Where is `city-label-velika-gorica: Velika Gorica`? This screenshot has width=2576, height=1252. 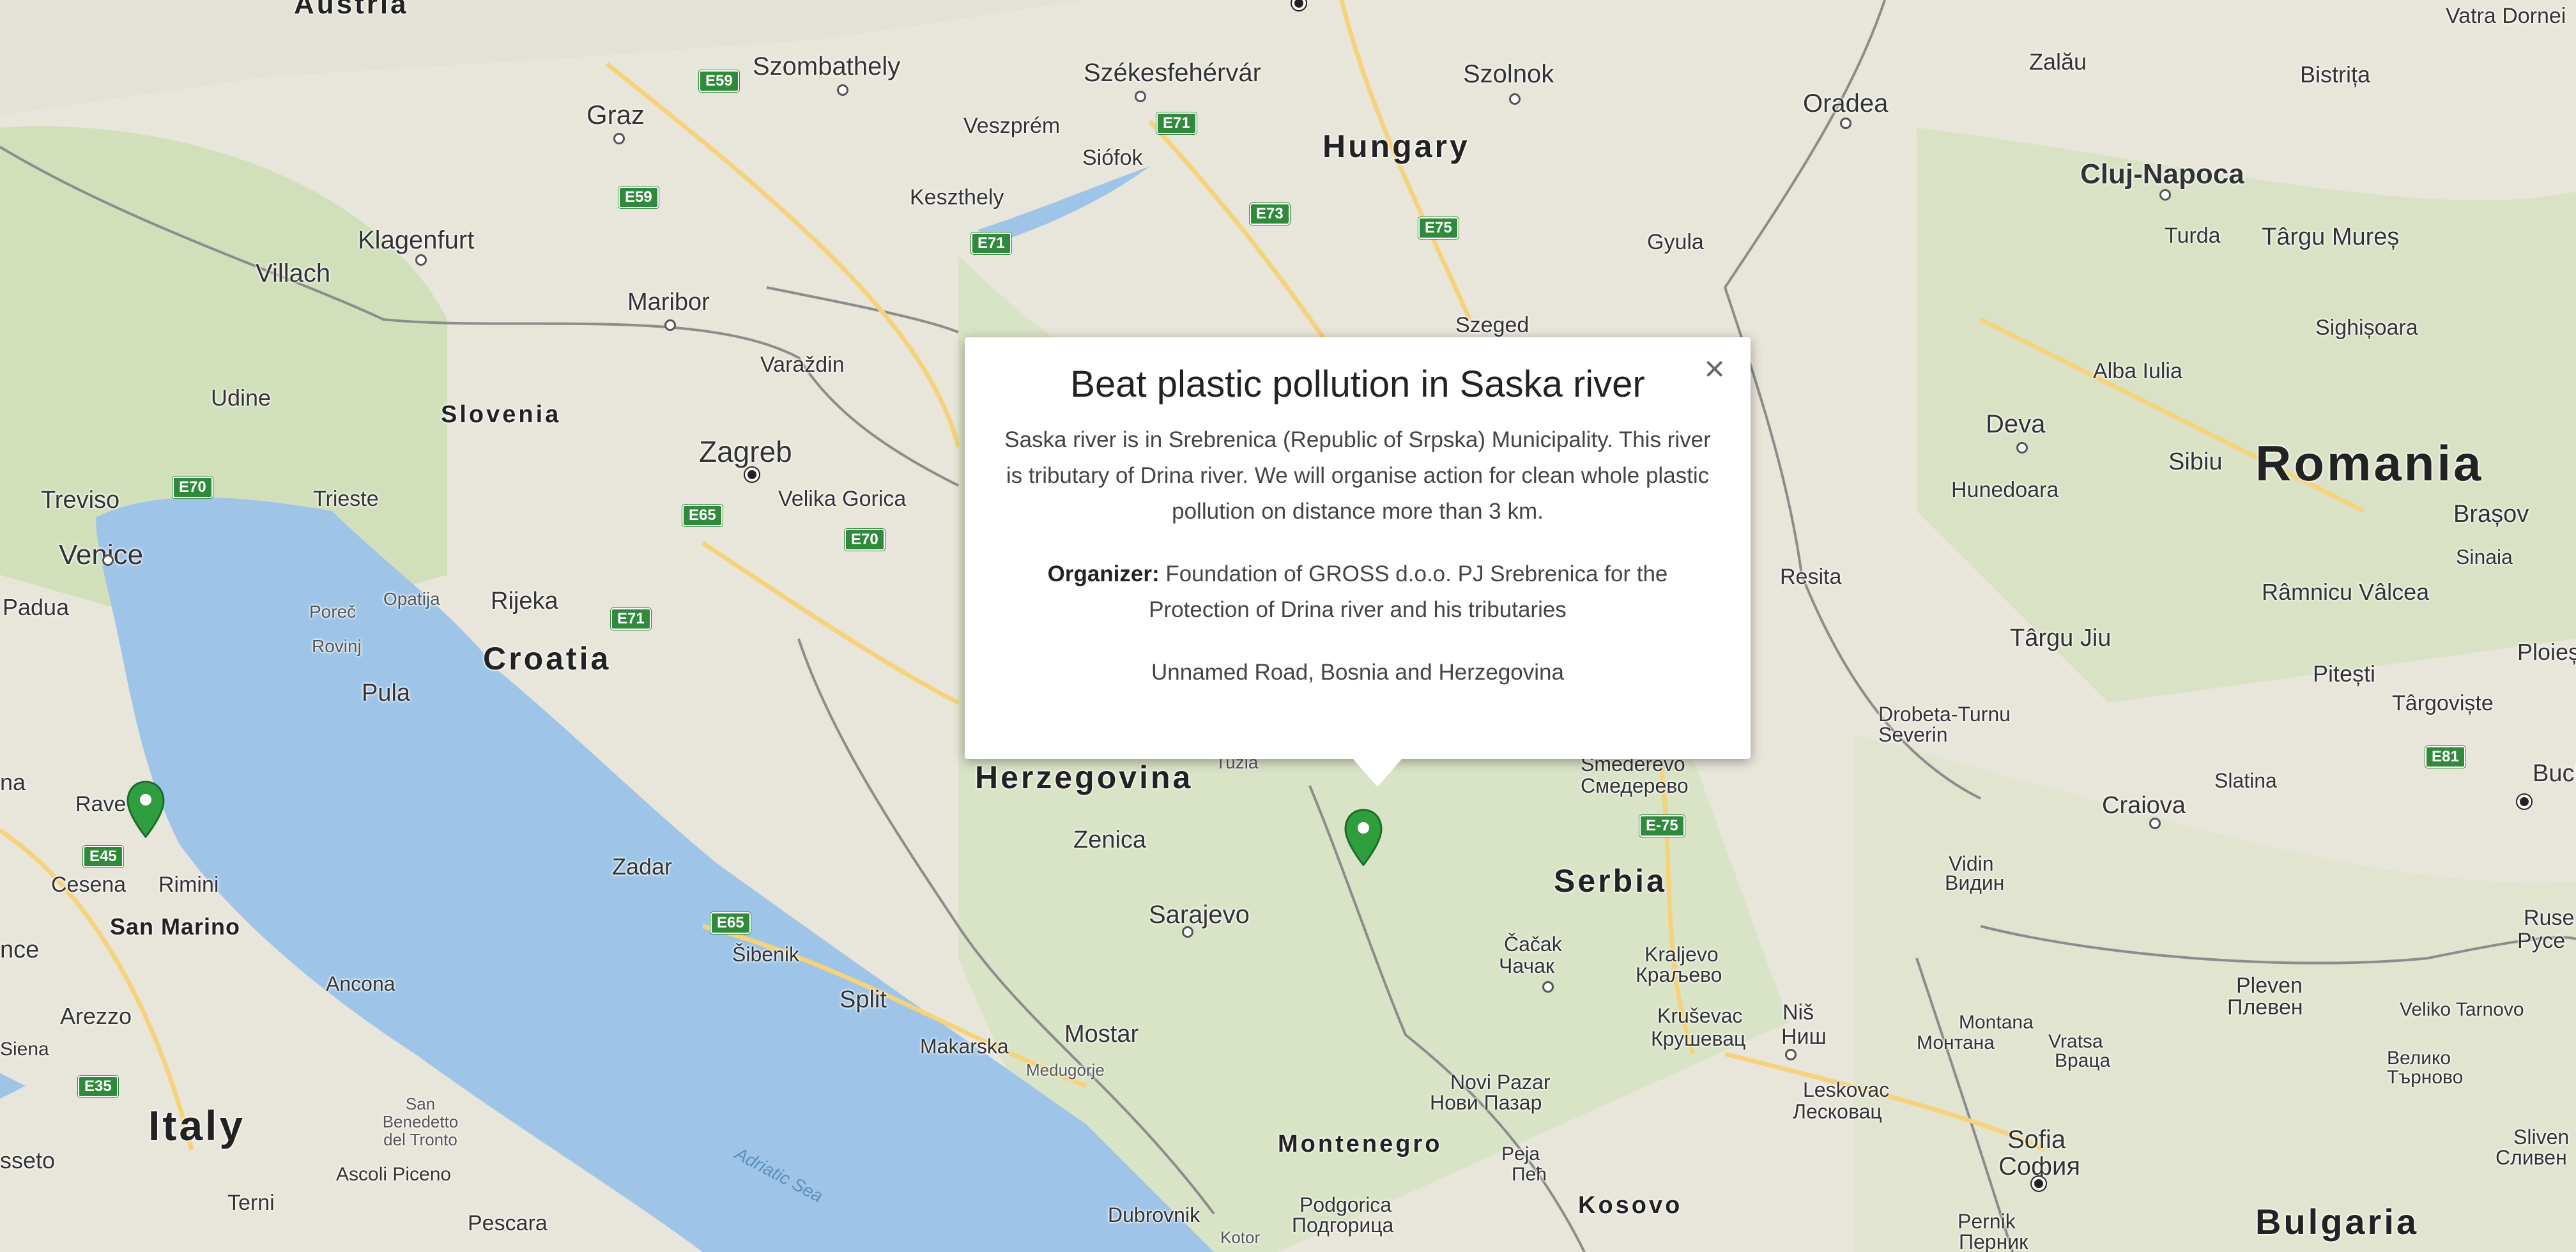
city-label-velika-gorica: Velika Gorica is located at coordinates (842, 499).